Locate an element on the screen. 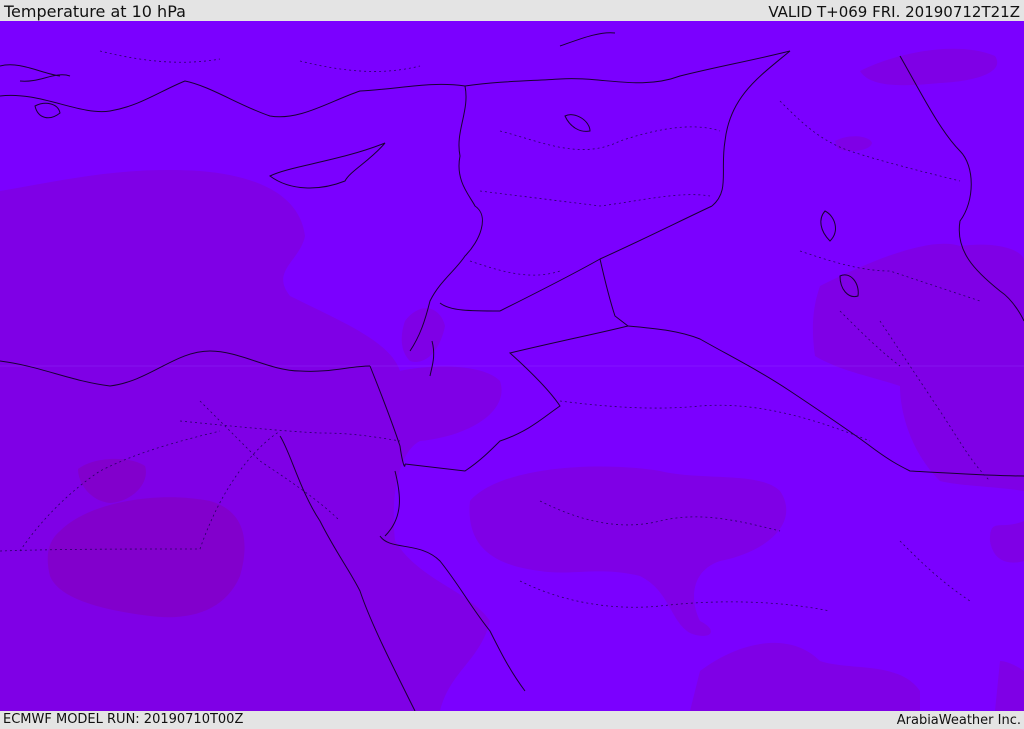 The width and height of the screenshot is (1024, 729). shade-region-southeast is located at coordinates (1009, 686).